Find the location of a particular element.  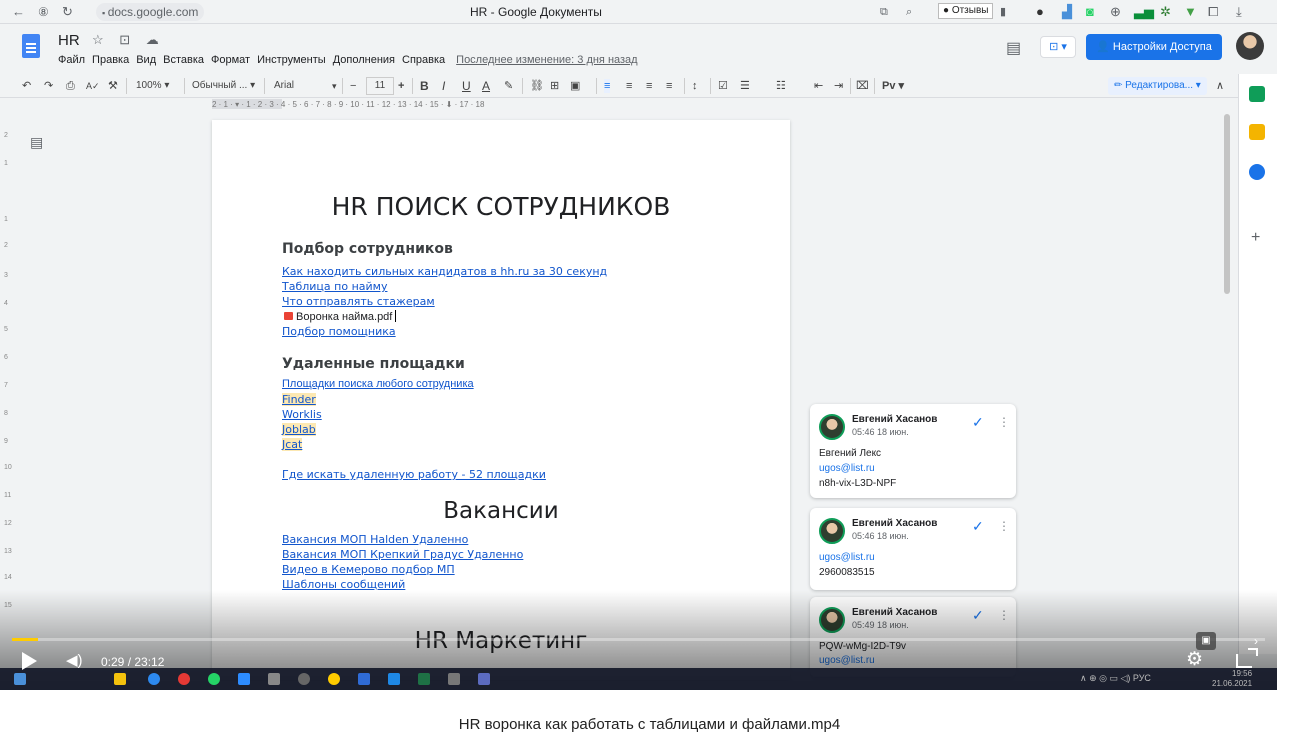

gear-icon: ⚙ is located at coordinates (1194, 660).